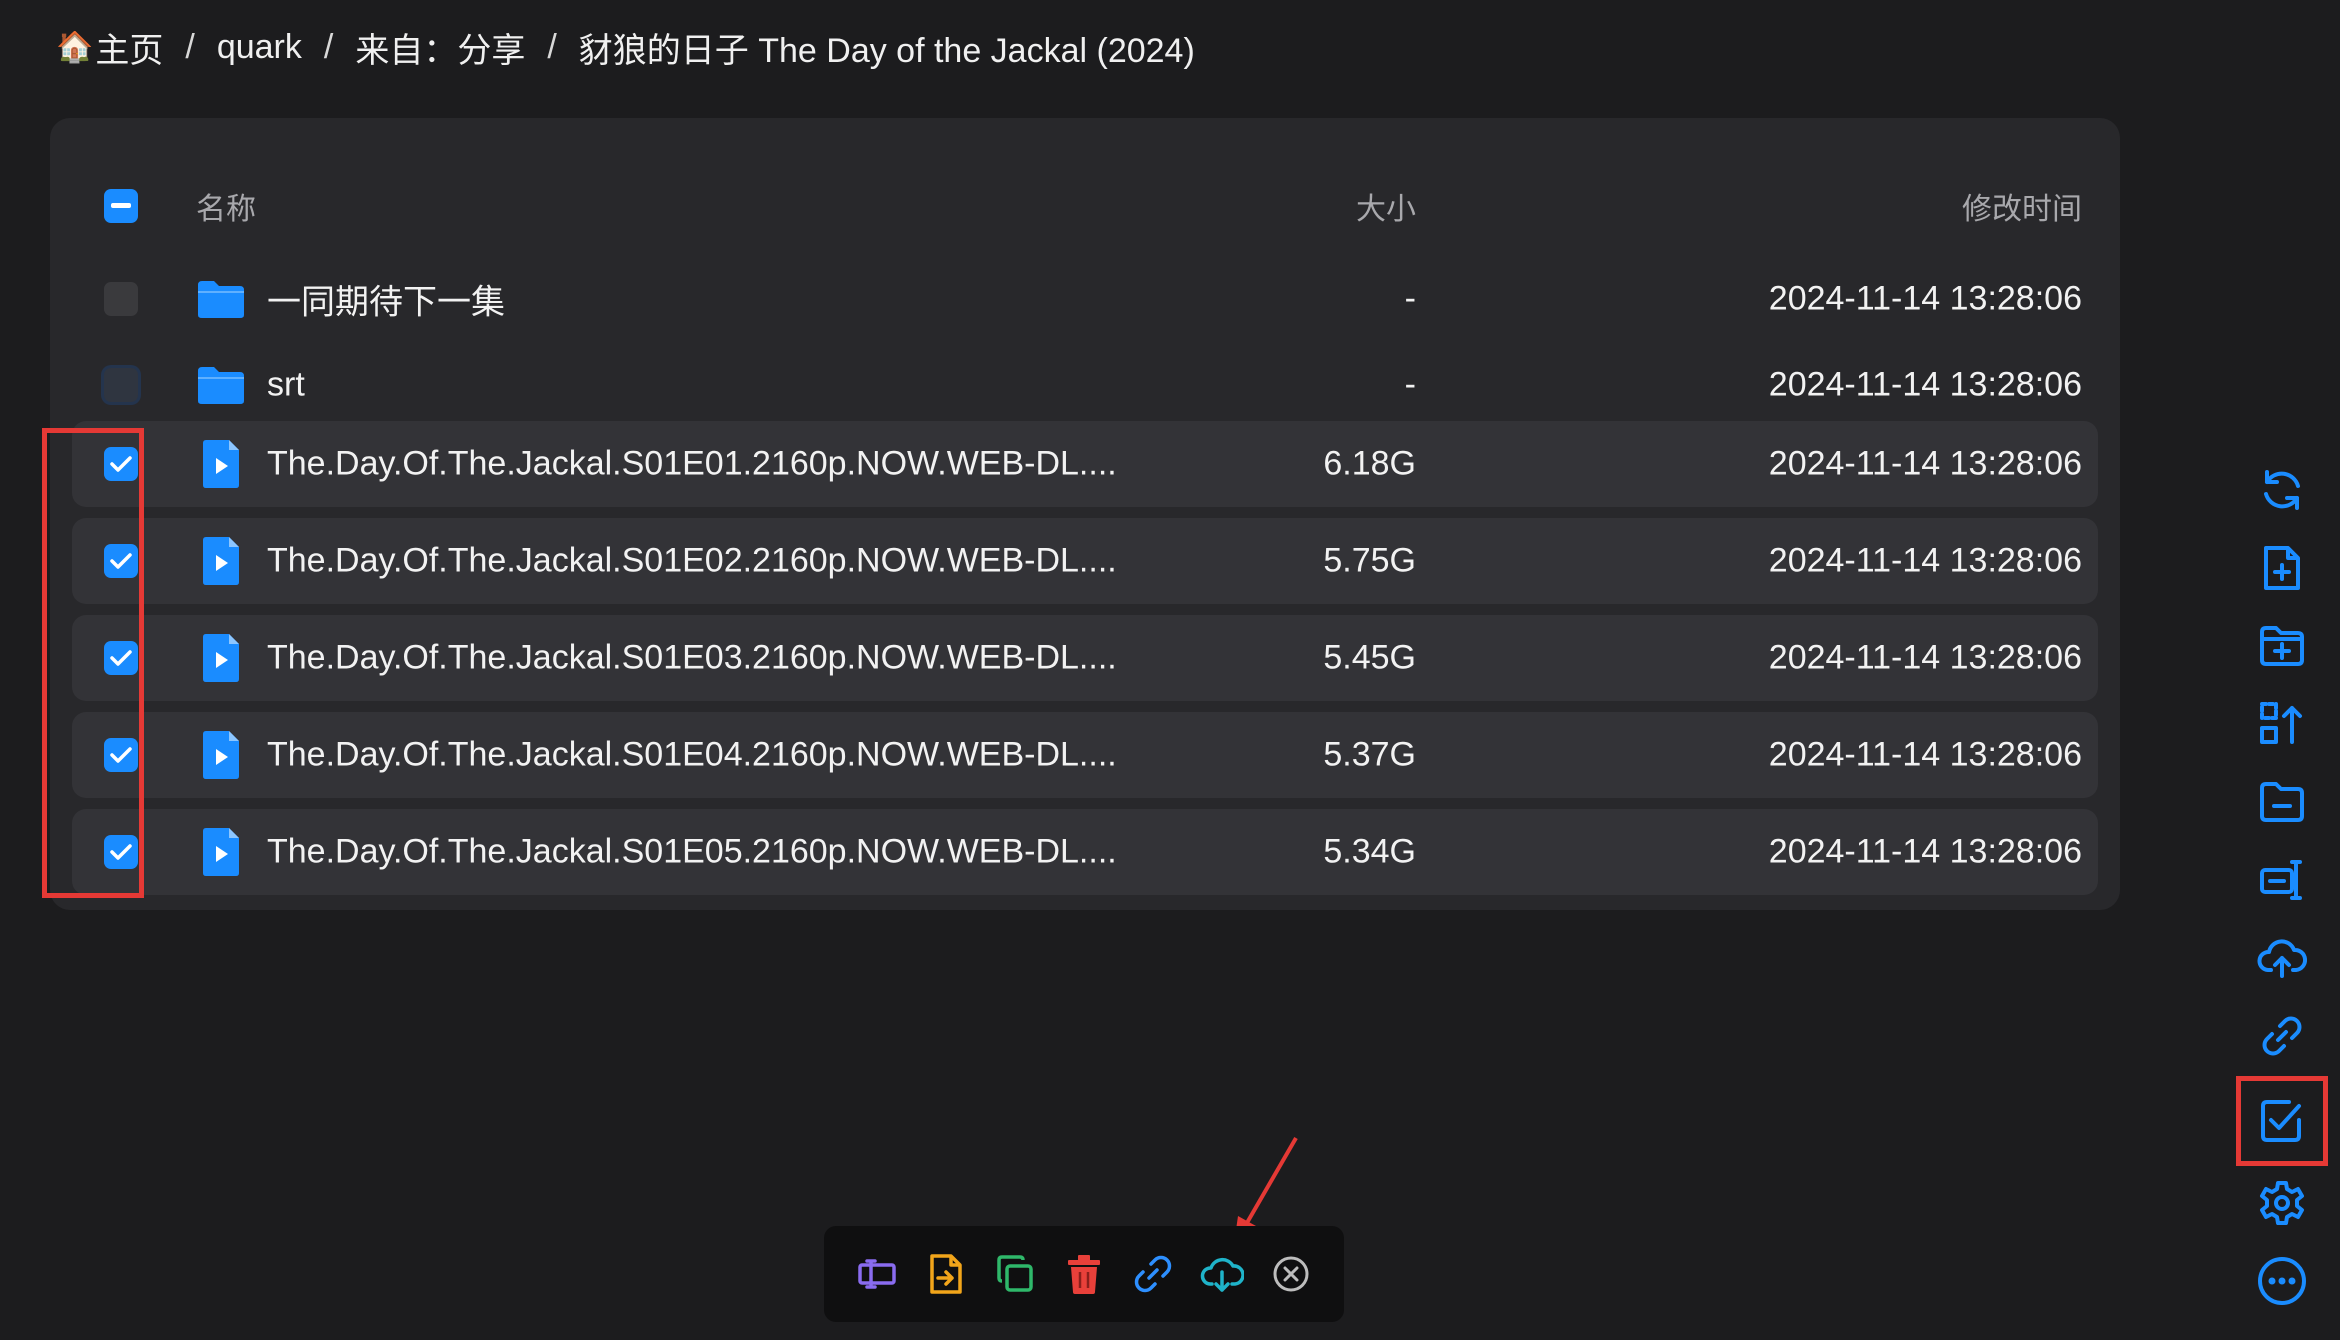 The width and height of the screenshot is (2340, 1340). What do you see at coordinates (1015, 1274) in the screenshot?
I see `copy-icon` at bounding box center [1015, 1274].